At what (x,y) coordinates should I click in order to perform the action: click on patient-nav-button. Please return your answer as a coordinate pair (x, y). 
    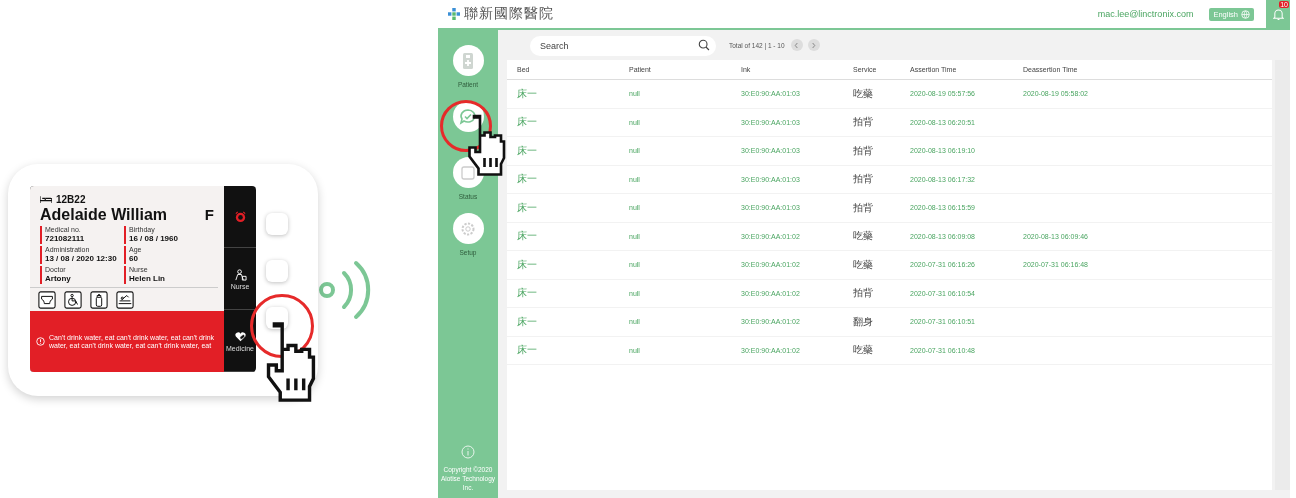
    Looking at the image, I should click on (468, 60).